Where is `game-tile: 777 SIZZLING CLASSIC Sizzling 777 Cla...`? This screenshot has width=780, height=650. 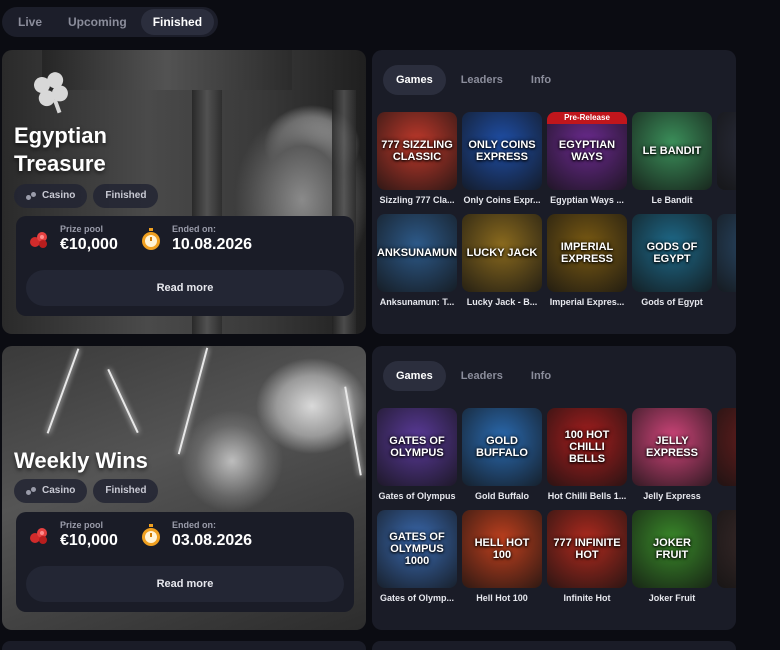 game-tile: 777 SIZZLING CLASSIC Sizzling 777 Cla... is located at coordinates (417, 158).